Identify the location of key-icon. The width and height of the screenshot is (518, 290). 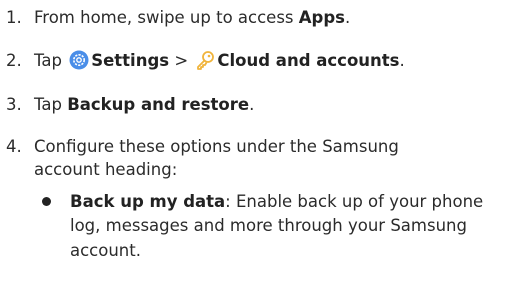
(205, 60).